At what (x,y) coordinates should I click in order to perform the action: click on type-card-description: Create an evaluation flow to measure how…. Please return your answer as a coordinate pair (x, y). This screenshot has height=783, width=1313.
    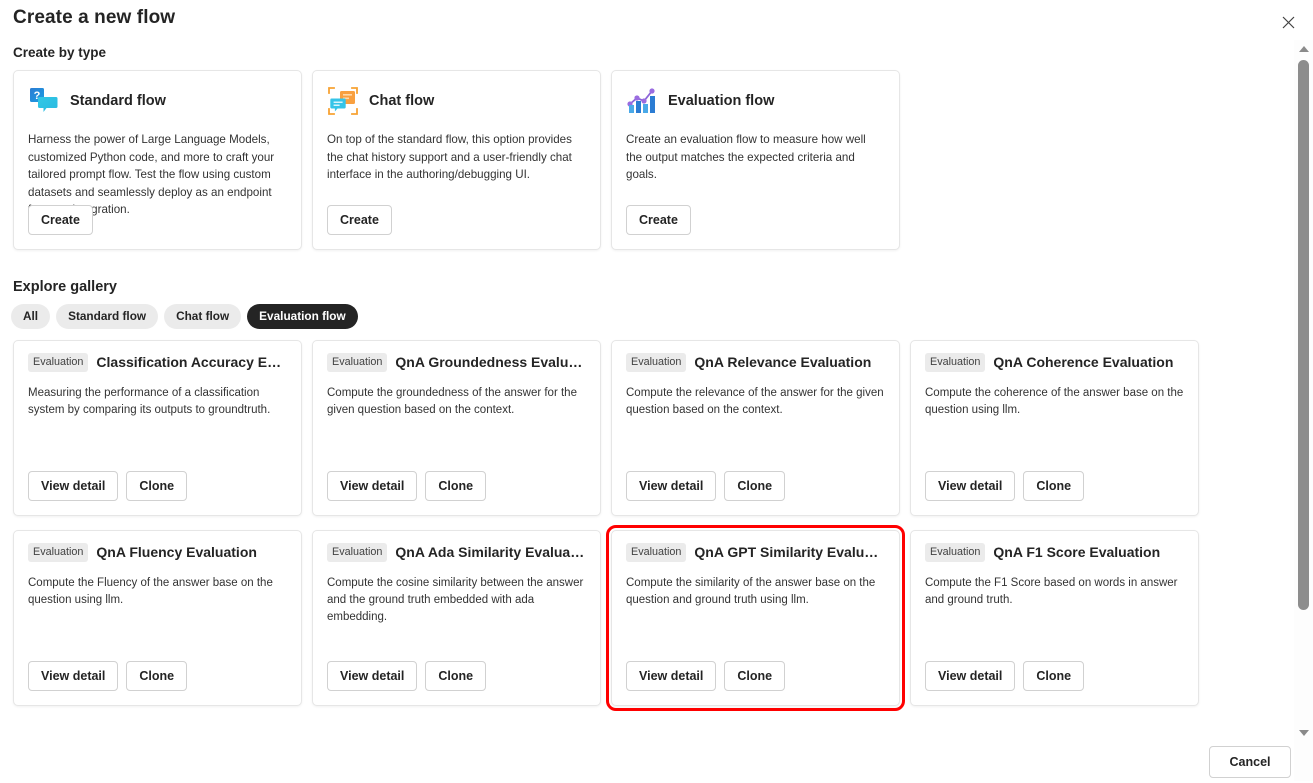
    Looking at the image, I should click on (746, 157).